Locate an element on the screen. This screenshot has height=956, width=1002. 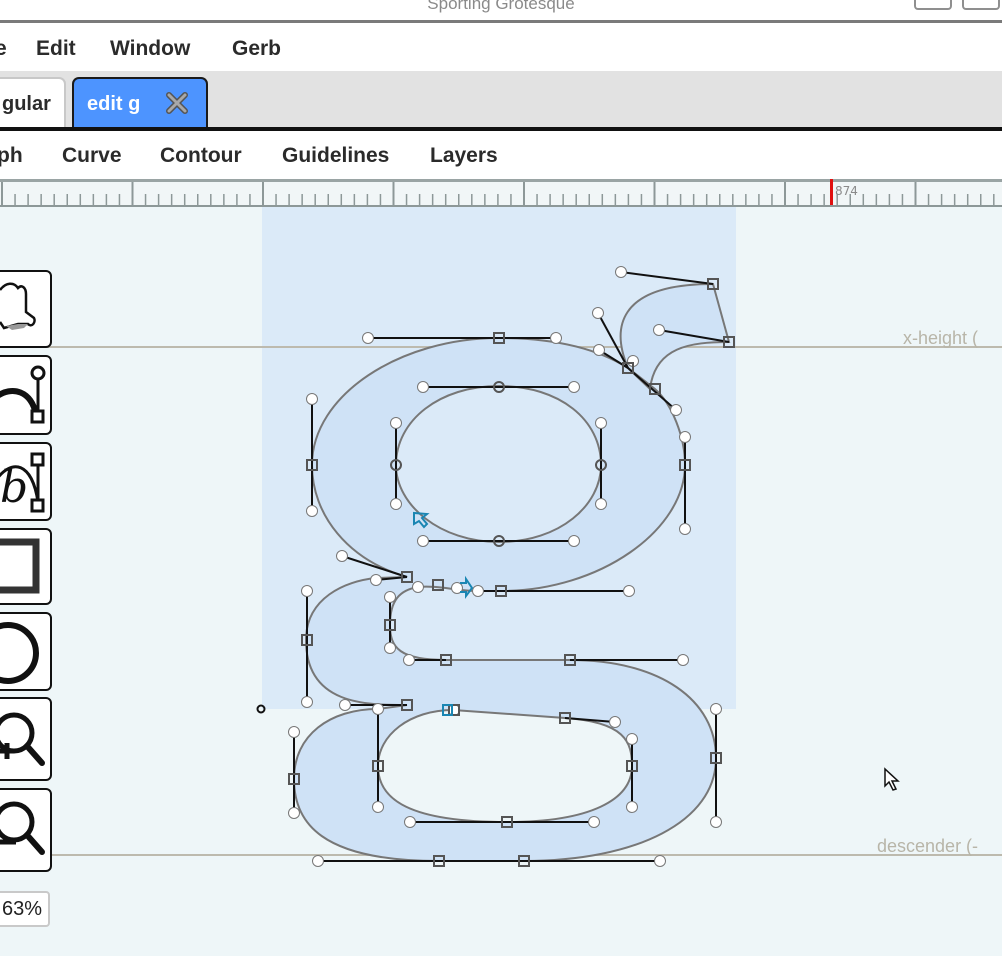
ruler-cursor-value: 874 is located at coordinates (846, 191).